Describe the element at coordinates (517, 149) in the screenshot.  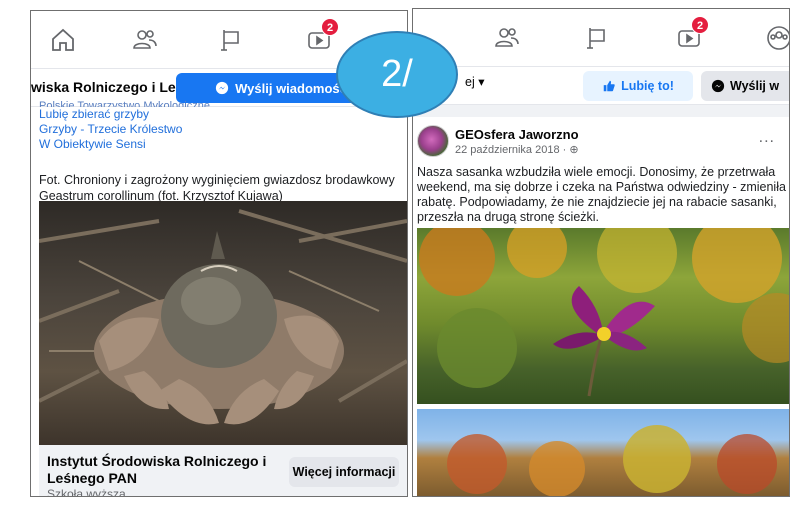
I see `post-timestamp: 22 października 2018 · ⊕` at that location.